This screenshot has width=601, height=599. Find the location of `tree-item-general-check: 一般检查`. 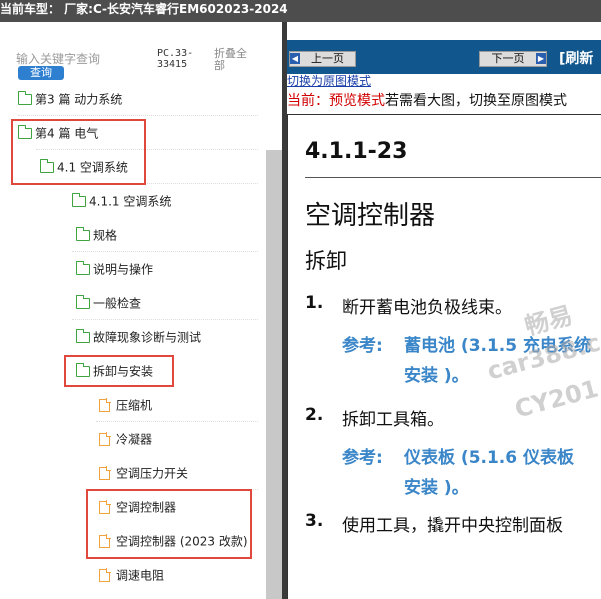

tree-item-general-check: 一般检查 is located at coordinates (108, 303).